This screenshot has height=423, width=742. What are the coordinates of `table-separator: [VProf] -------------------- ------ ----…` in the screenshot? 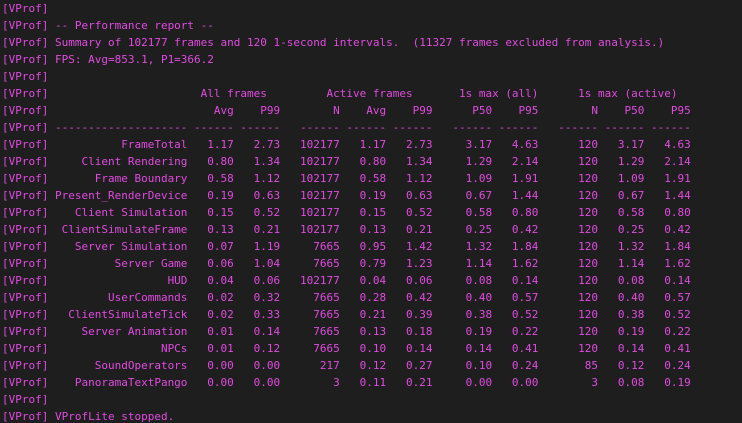 It's located at (346, 127).